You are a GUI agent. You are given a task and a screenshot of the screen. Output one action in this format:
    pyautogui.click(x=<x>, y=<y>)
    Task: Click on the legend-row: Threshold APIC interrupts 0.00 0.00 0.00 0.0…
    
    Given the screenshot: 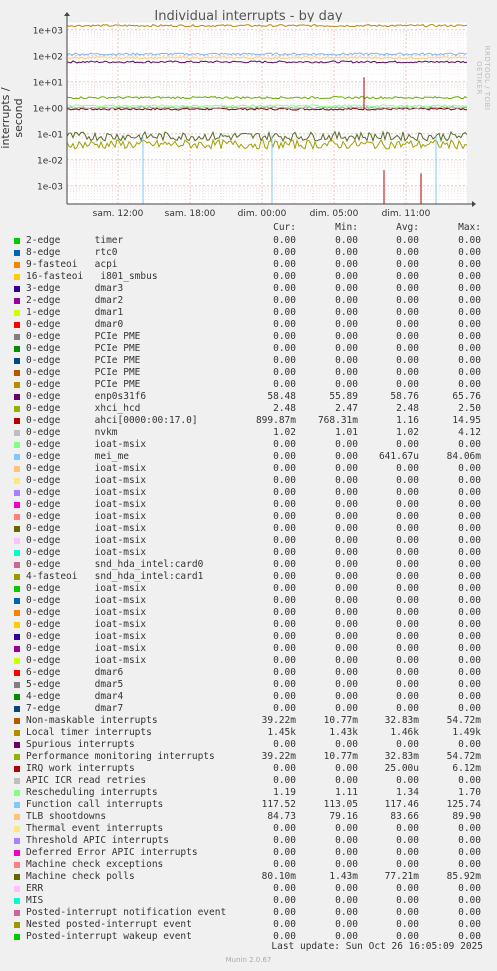 What is the action you would take?
    pyautogui.click(x=254, y=841)
    